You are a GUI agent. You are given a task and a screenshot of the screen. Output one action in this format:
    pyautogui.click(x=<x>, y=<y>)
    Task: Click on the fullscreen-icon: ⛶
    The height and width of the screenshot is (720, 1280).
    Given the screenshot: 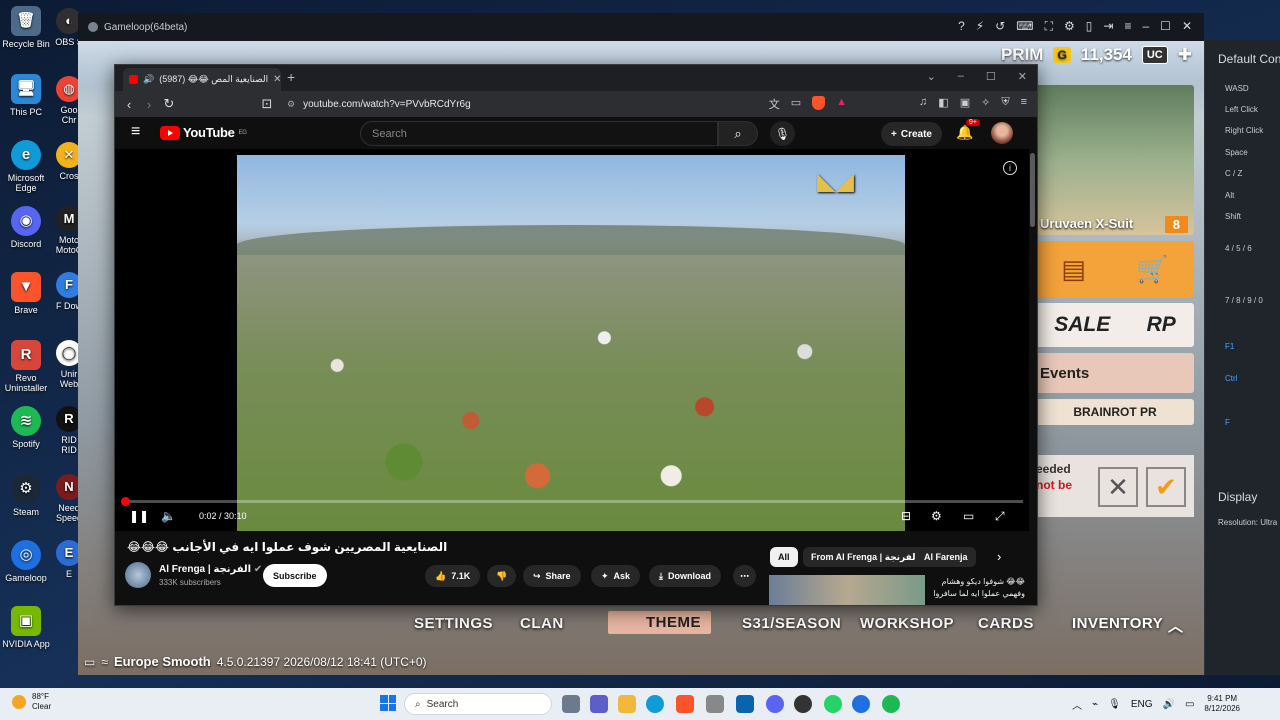 What is the action you would take?
    pyautogui.click(x=1049, y=26)
    